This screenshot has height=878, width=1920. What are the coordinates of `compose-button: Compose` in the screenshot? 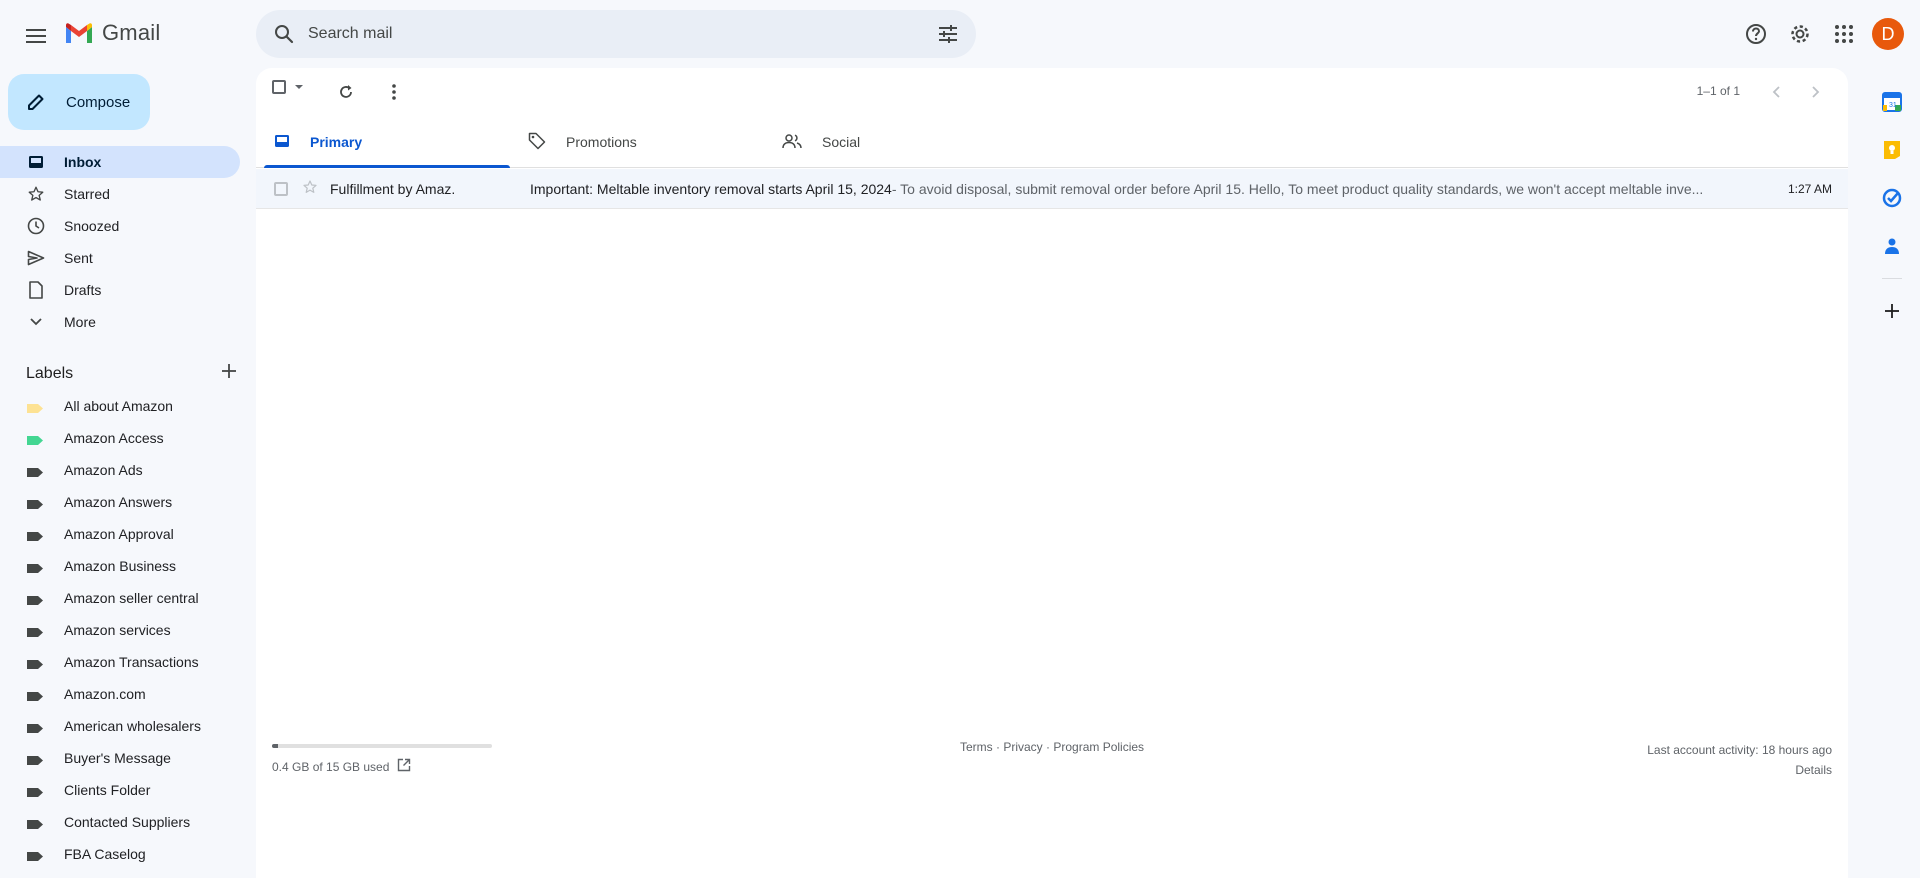 It's located at (79, 102).